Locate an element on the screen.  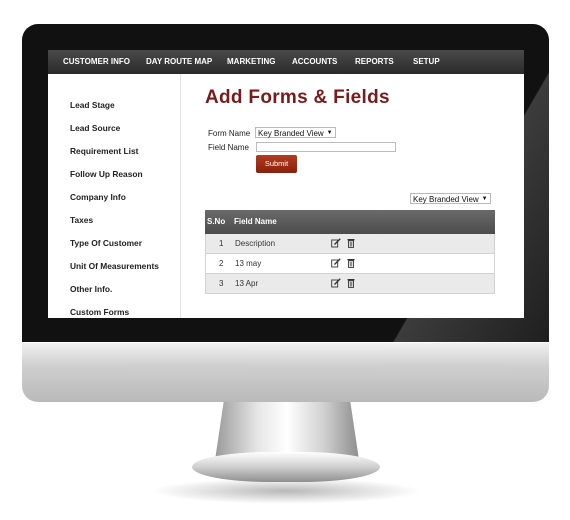
form-name-label: Form Name is located at coordinates (229, 133).